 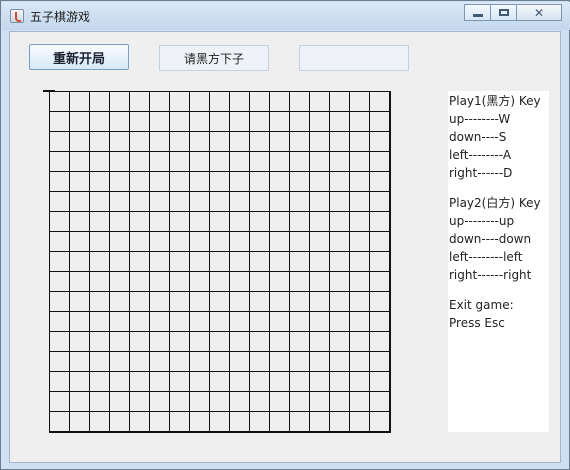 What do you see at coordinates (286, 16) in the screenshot?
I see `title-bar: 五子棋游戏 ✕` at bounding box center [286, 16].